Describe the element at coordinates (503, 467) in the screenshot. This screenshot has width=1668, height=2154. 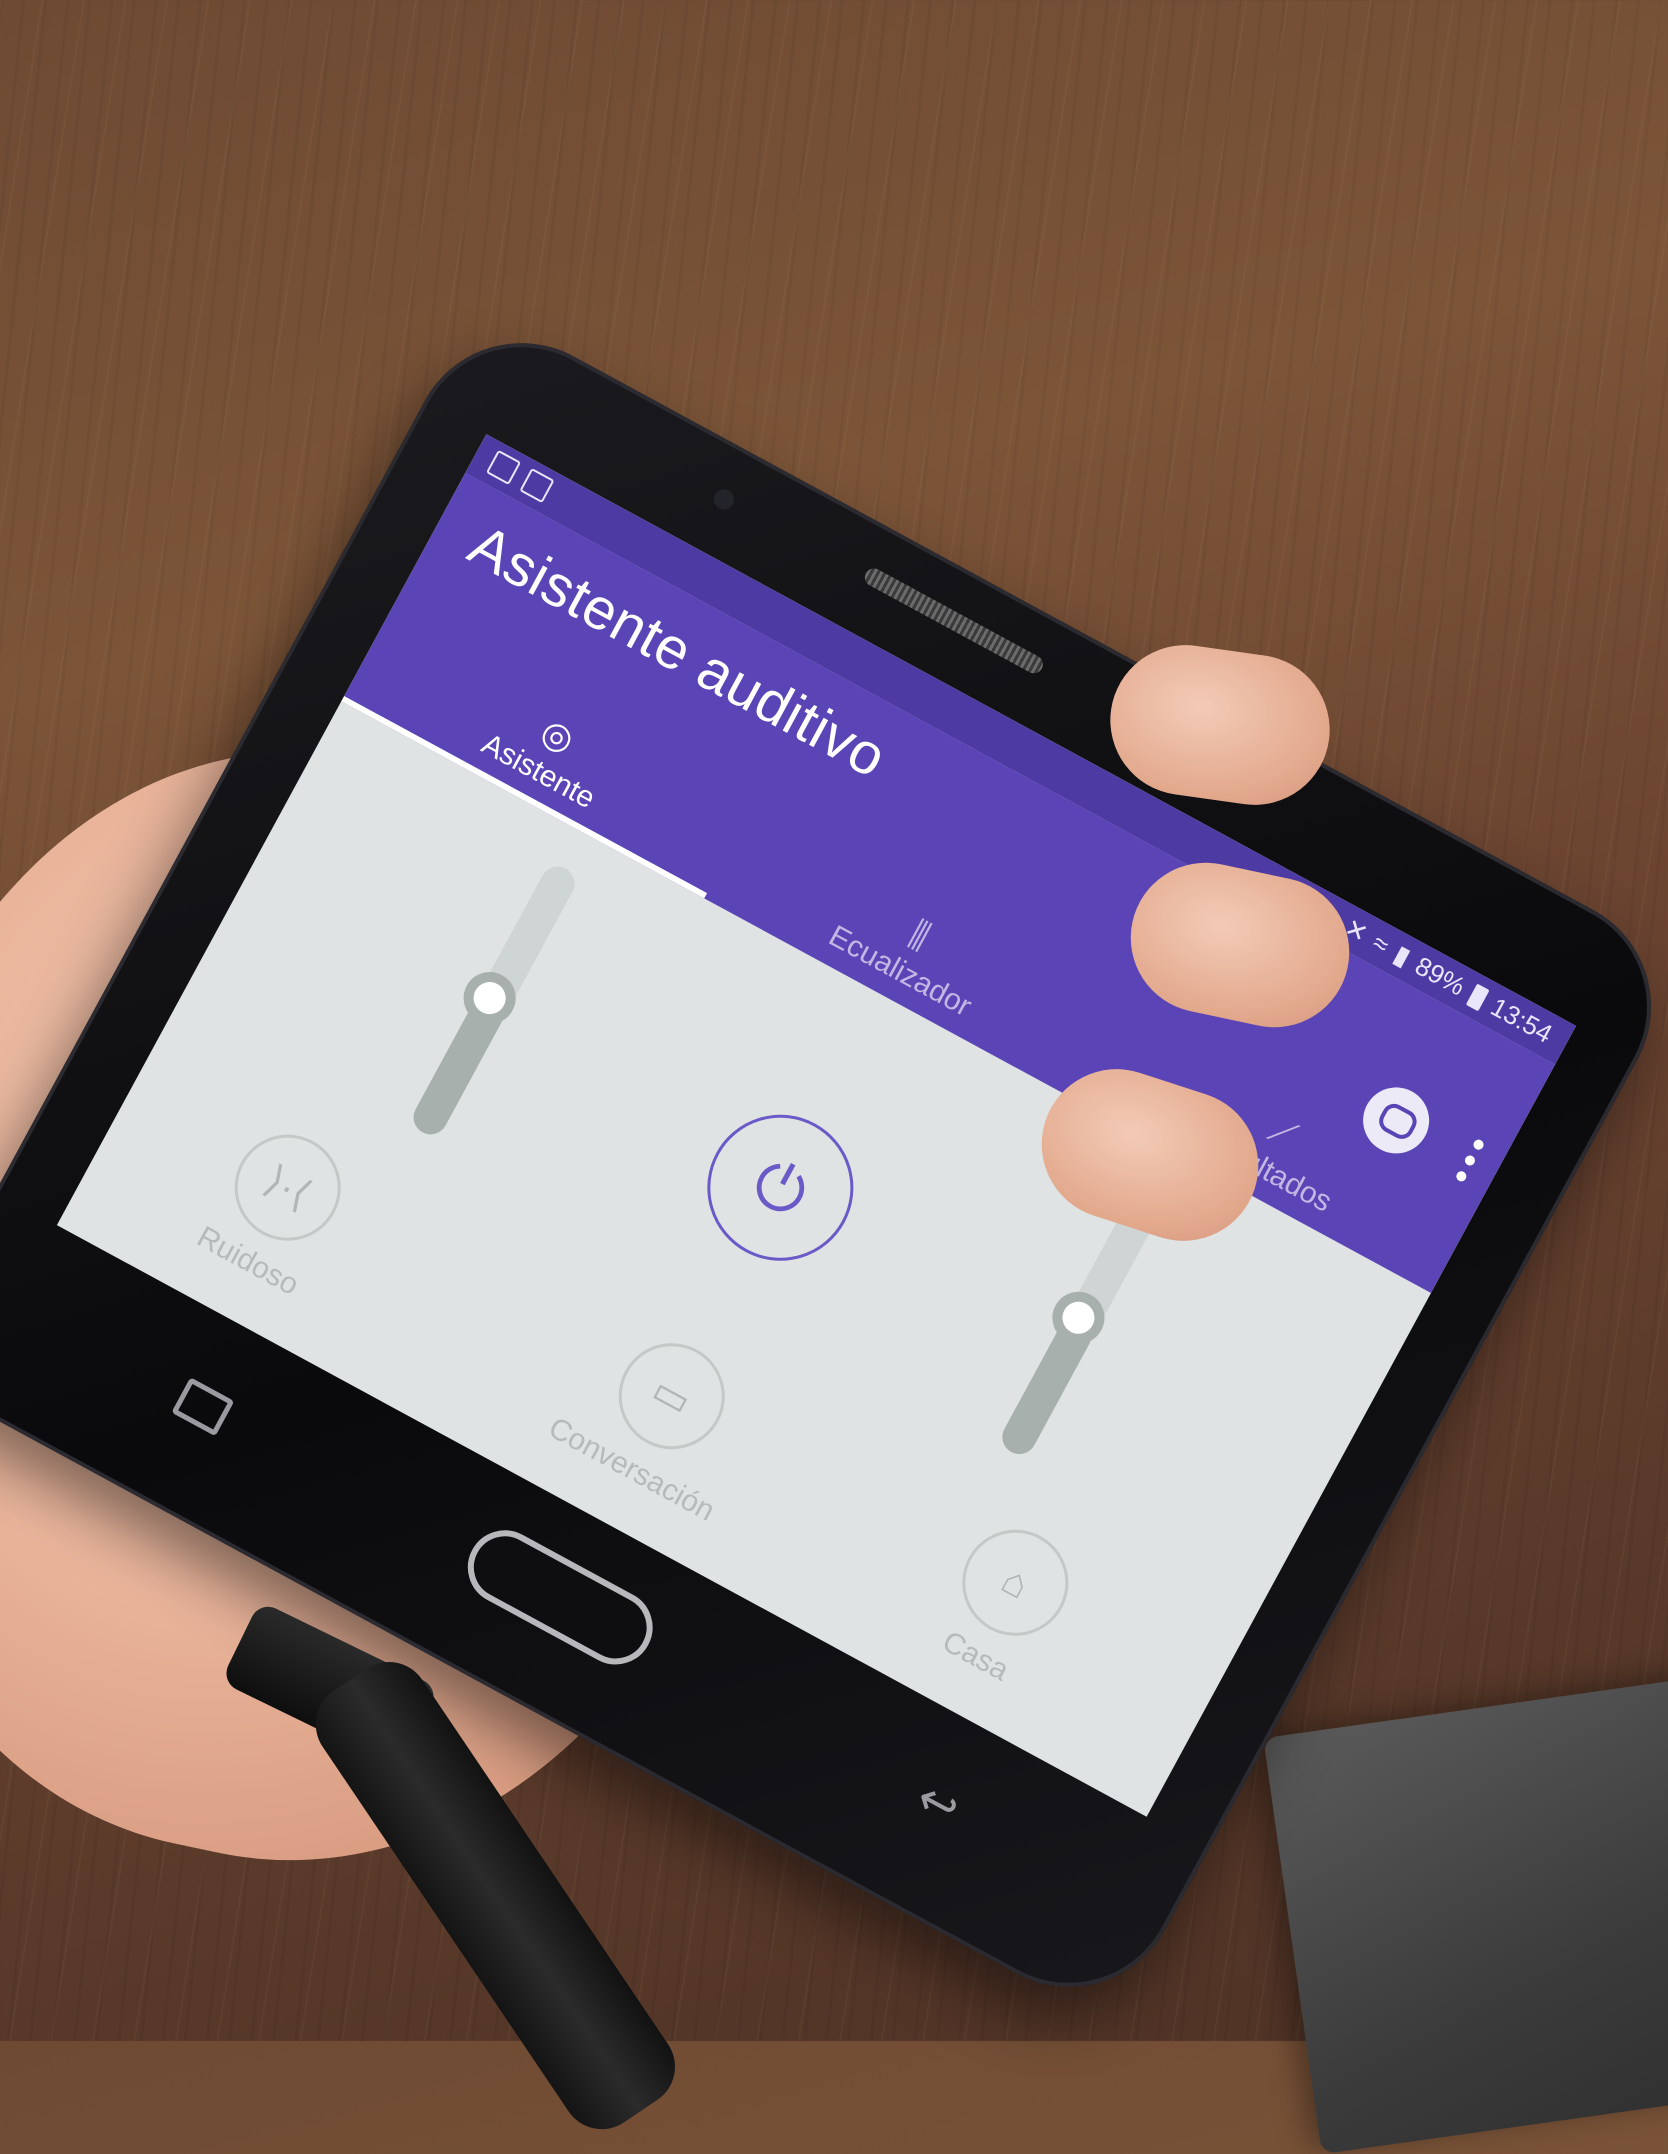
I see `image-notification-icon` at that location.